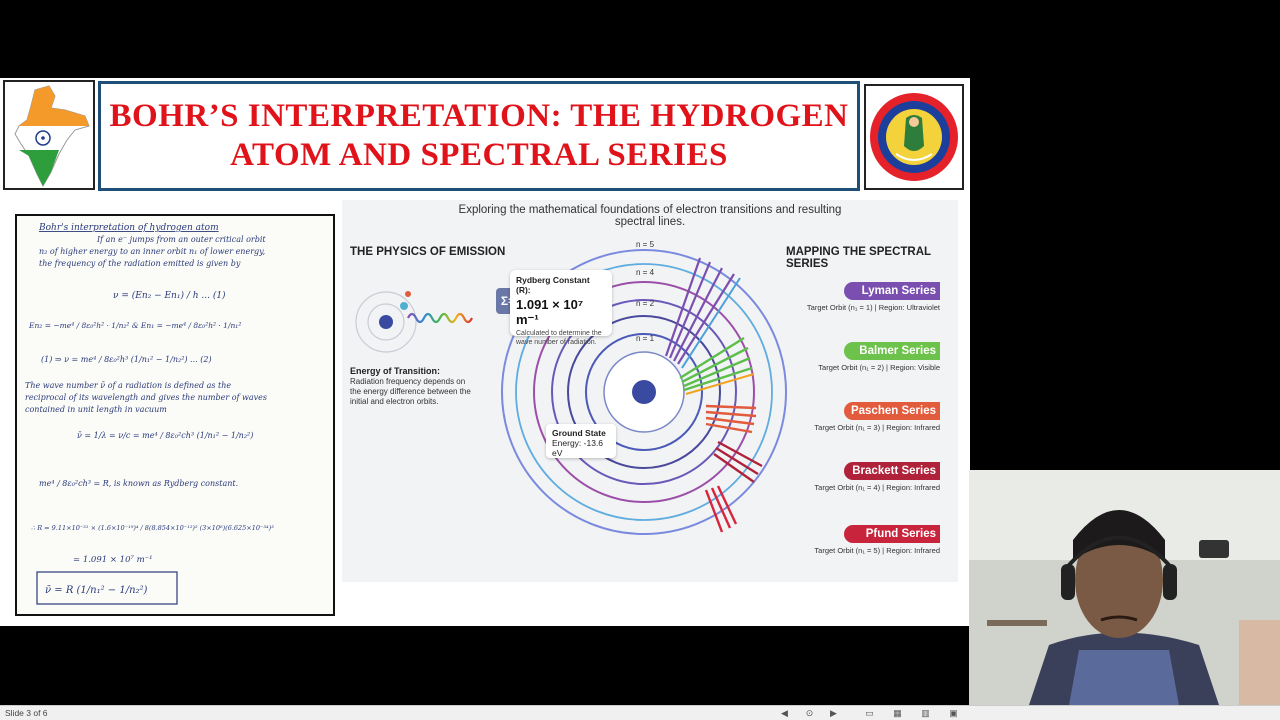  Describe the element at coordinates (892, 291) in the screenshot. I see `series-lyman-label: Lyman Series` at that location.